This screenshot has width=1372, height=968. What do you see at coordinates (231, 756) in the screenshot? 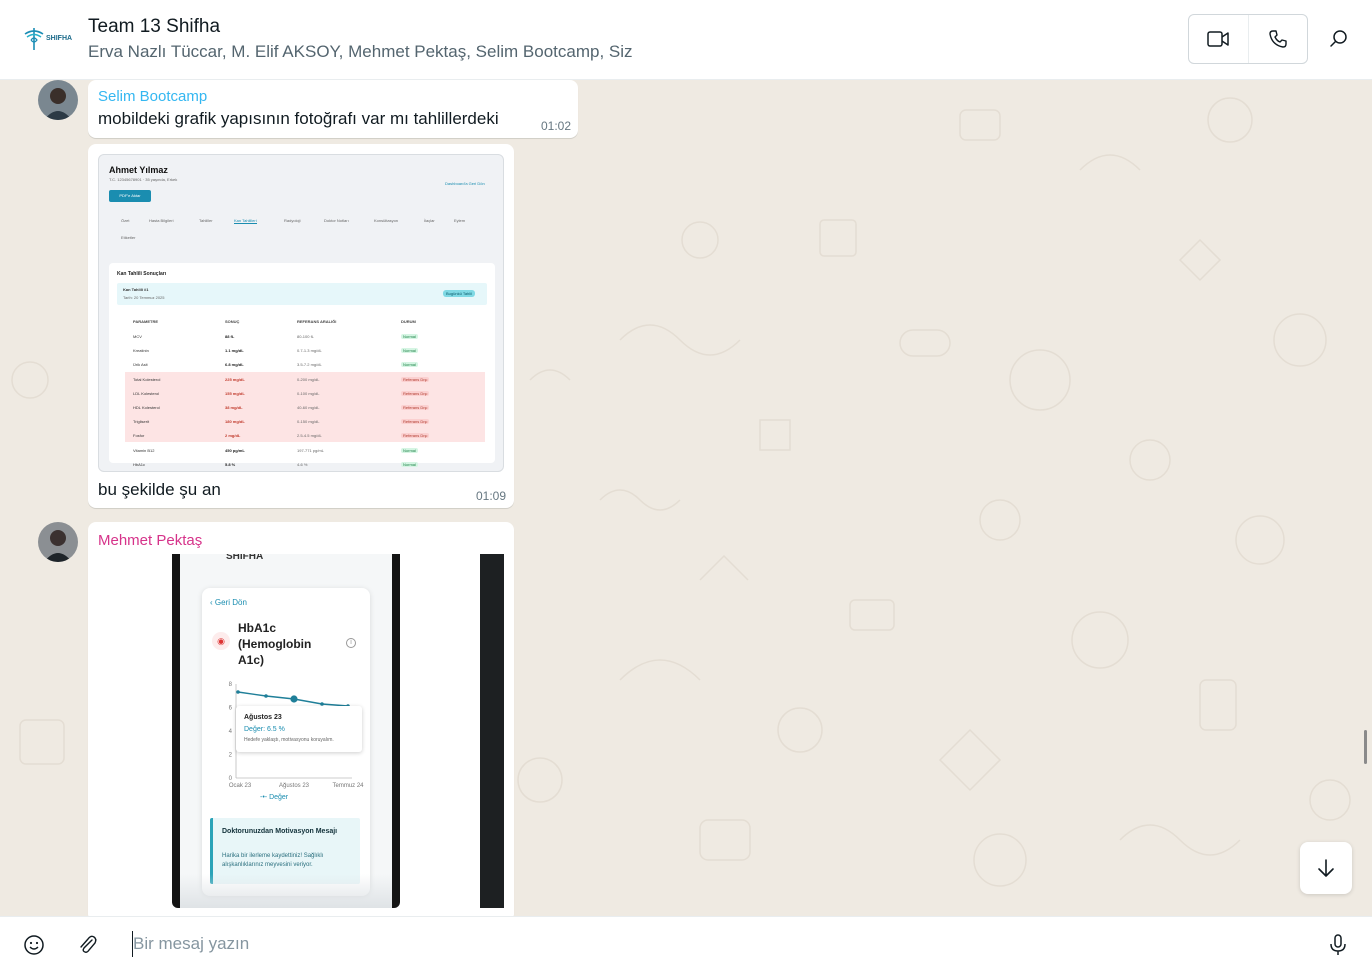
I see `y-tick-label: 2` at bounding box center [231, 756].